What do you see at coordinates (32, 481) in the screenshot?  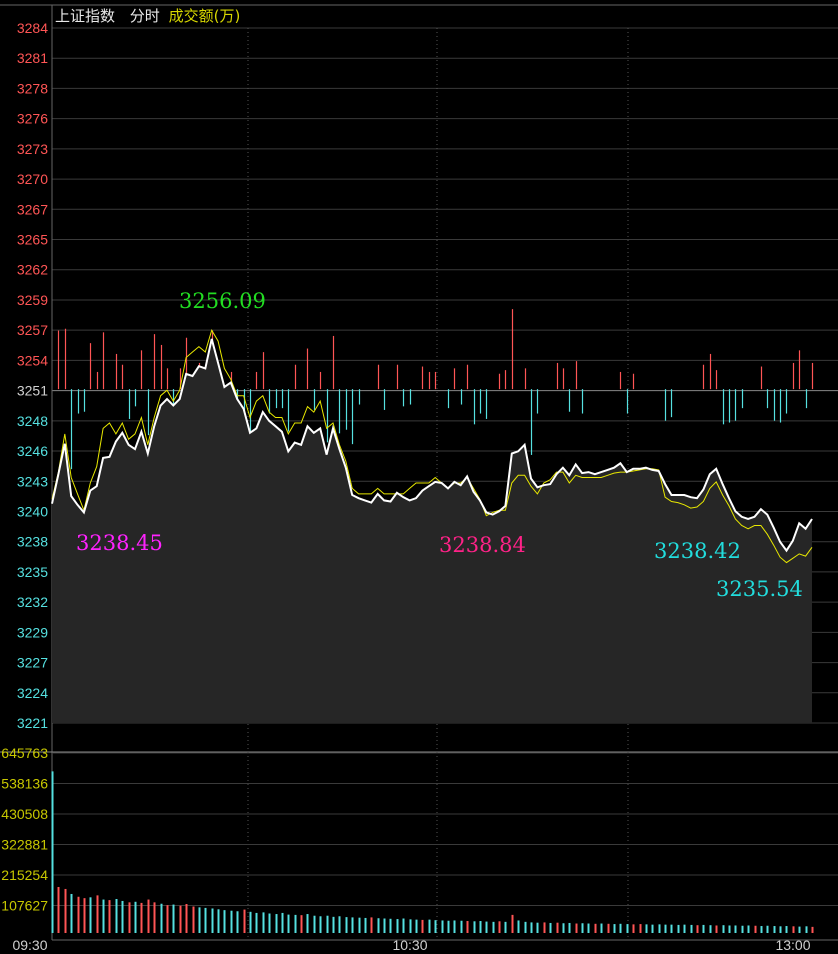 I see `price-tick-label: 3243` at bounding box center [32, 481].